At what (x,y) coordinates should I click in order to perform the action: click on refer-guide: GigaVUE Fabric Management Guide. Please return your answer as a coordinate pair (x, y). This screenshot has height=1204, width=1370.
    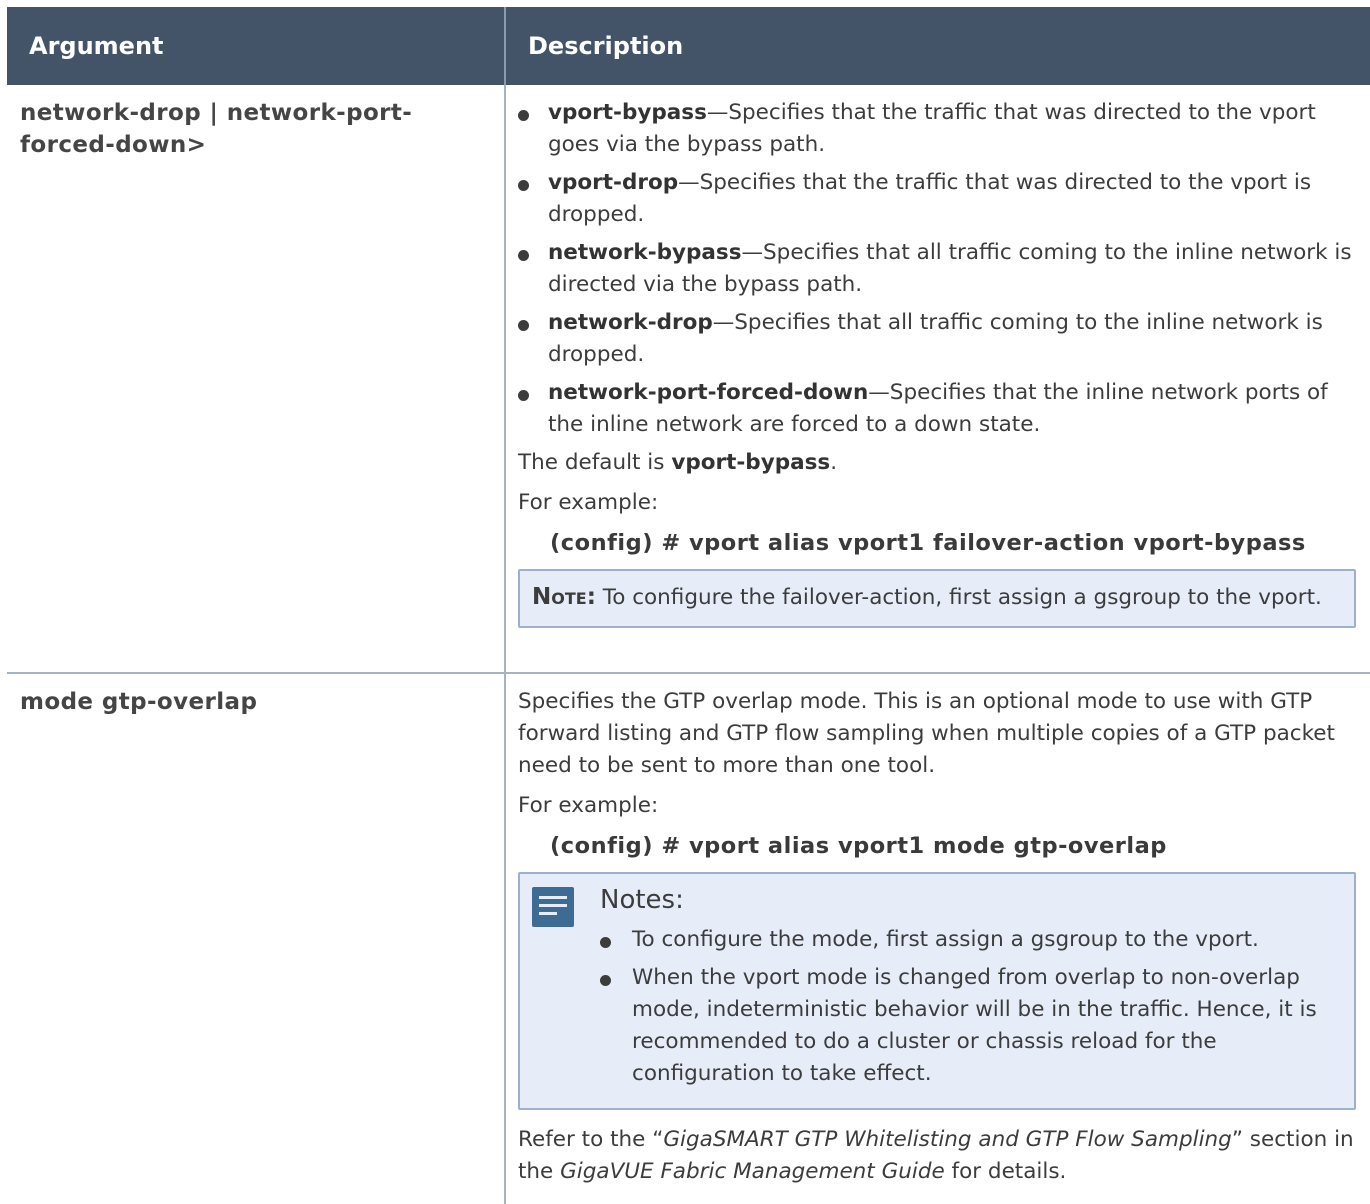
    Looking at the image, I should click on (752, 1171).